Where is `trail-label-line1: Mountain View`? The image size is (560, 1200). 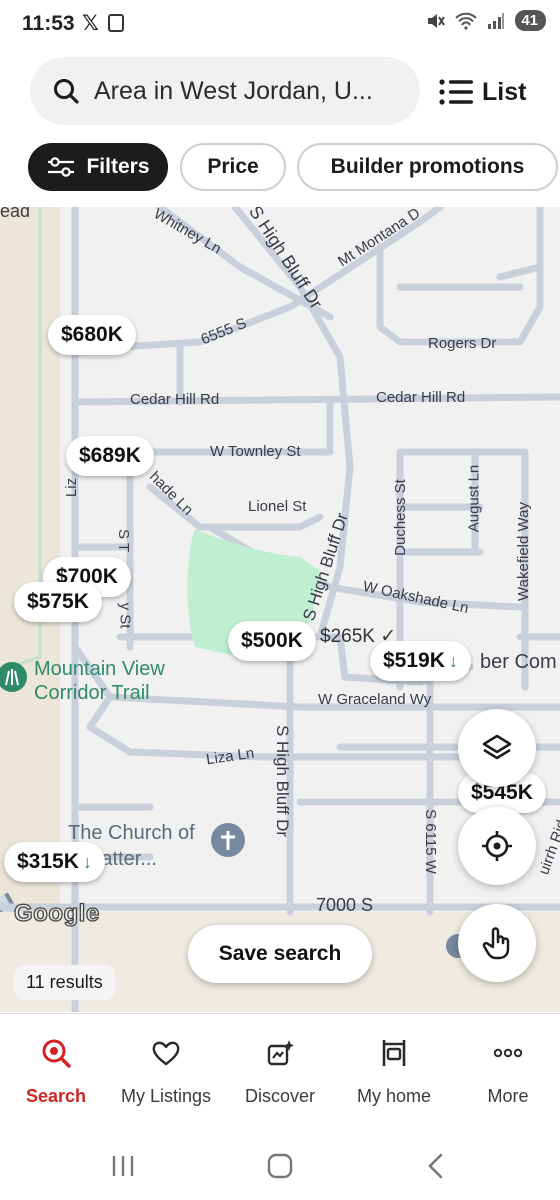 trail-label-line1: Mountain View is located at coordinates (99, 669).